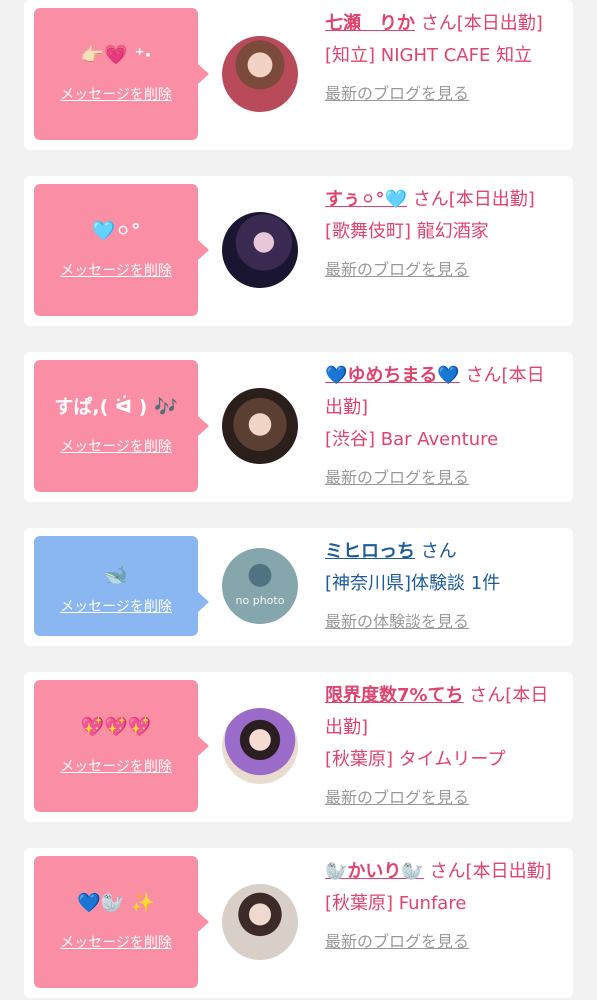 This screenshot has width=597, height=1000. What do you see at coordinates (260, 600) in the screenshot?
I see `no-photo-label: no photo` at bounding box center [260, 600].